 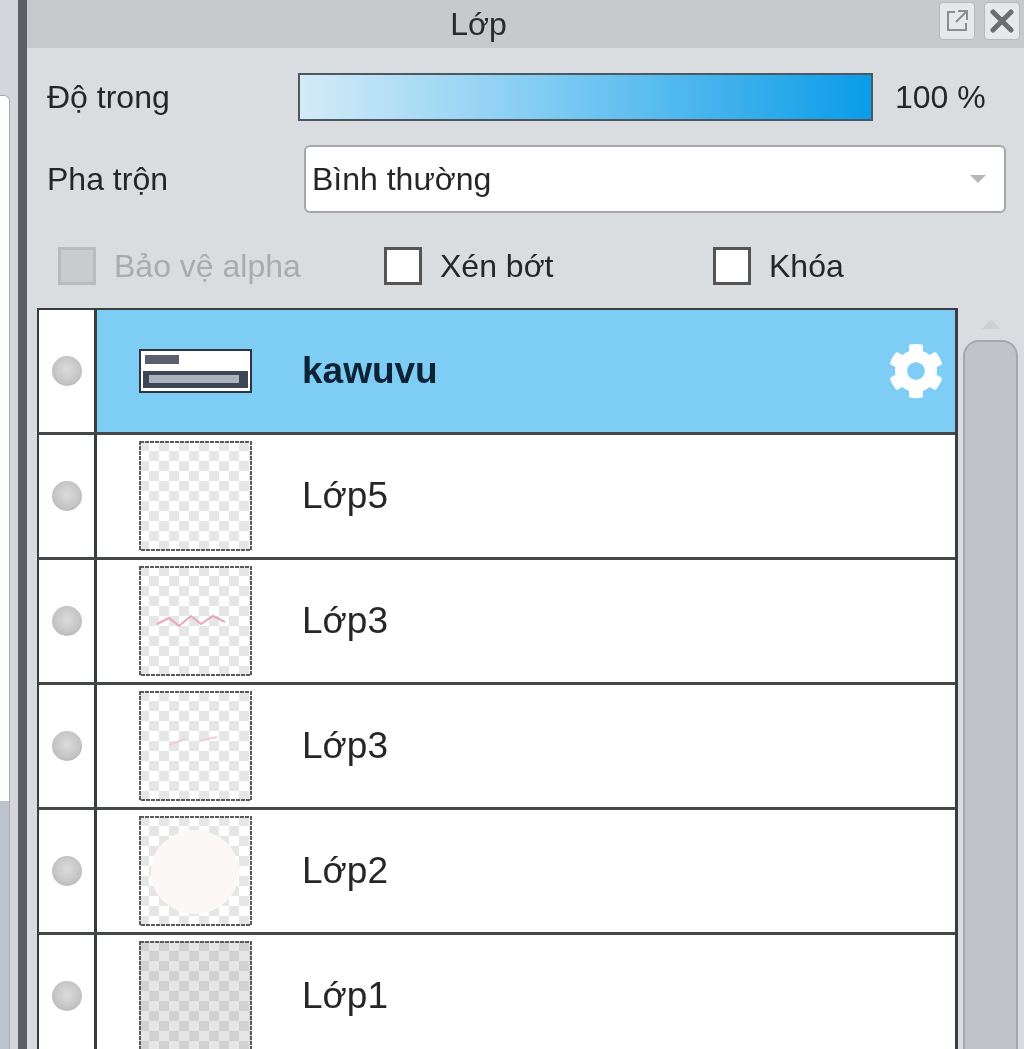 I want to click on opacity-label: Độ trong, so click(x=108, y=97).